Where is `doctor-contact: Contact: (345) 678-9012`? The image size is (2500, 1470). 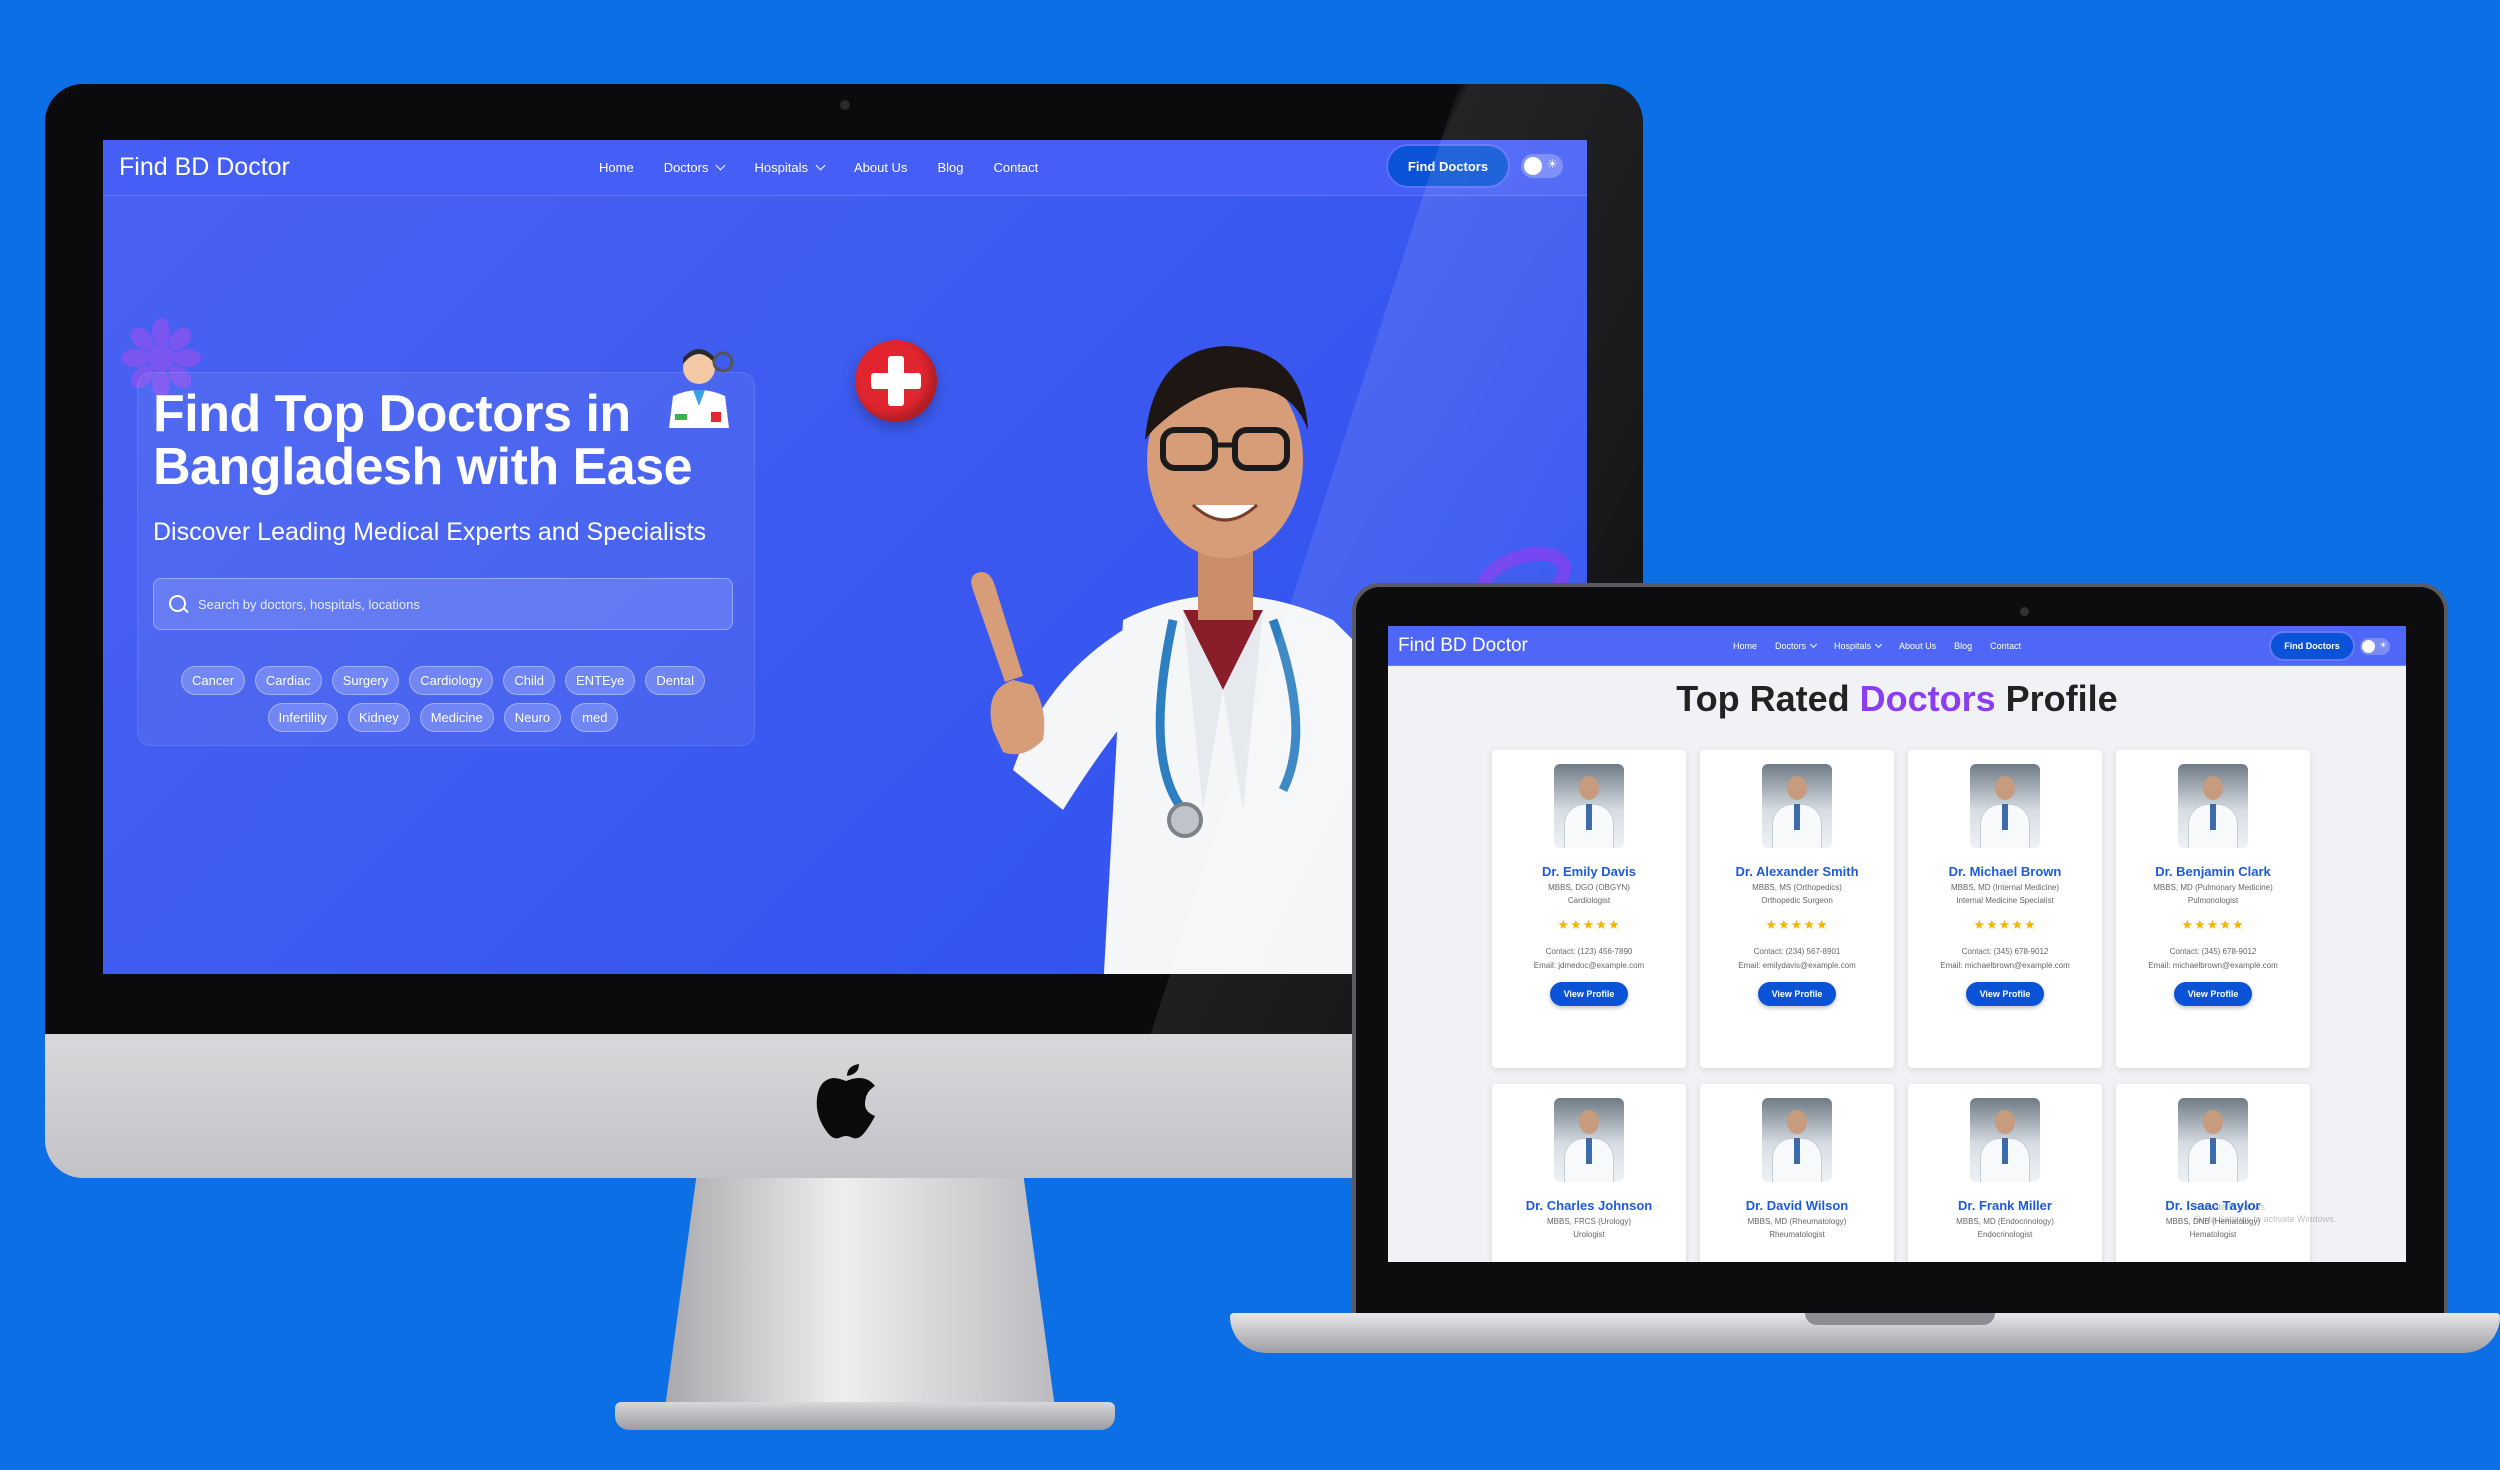
doctor-contact: Contact: (345) 678-9012 is located at coordinates (2213, 951).